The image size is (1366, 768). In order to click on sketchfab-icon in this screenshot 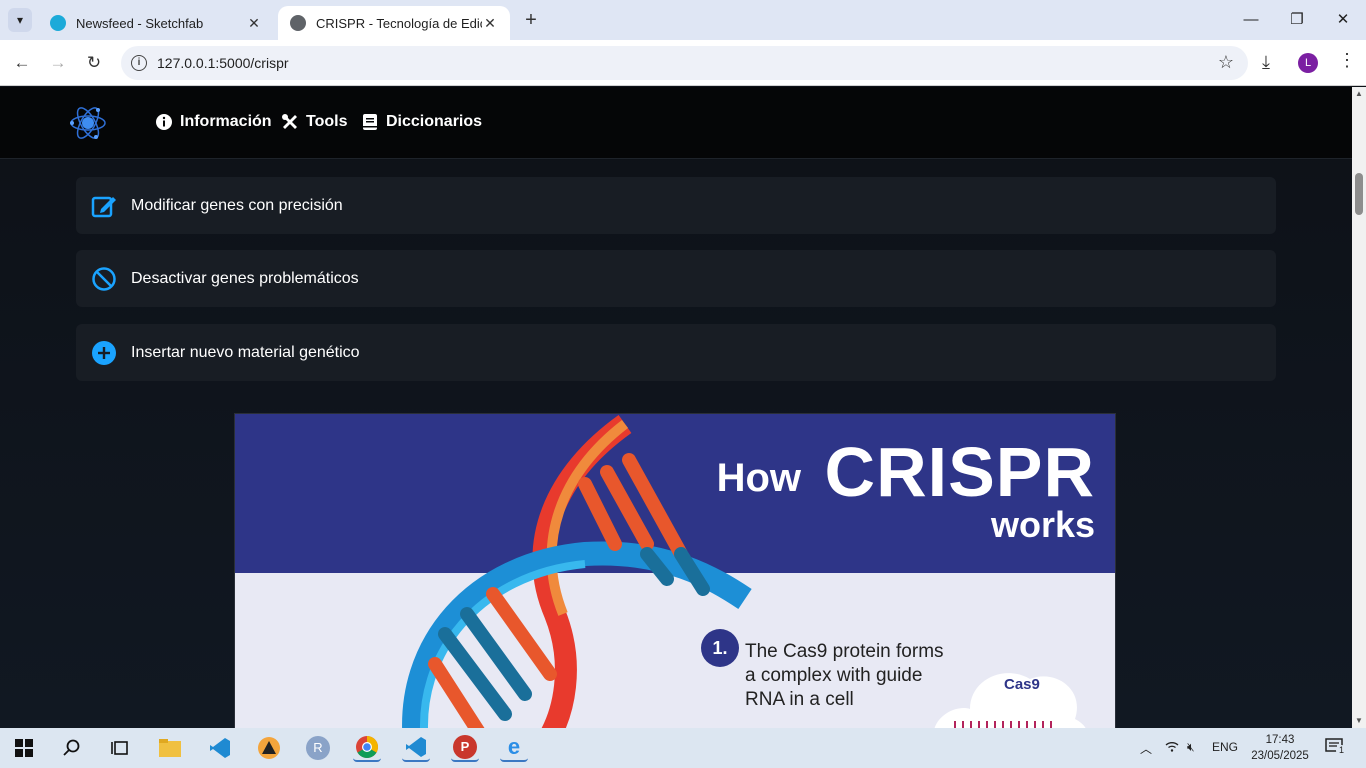, I will do `click(58, 23)`.